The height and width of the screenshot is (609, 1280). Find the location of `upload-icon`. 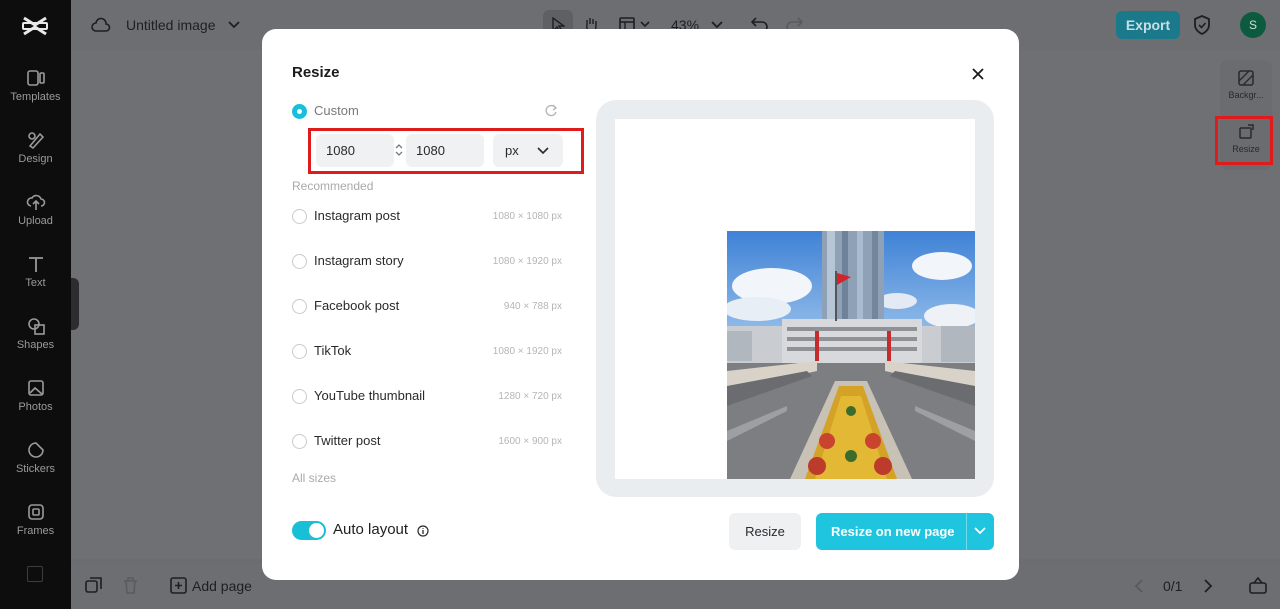

upload-icon is located at coordinates (35, 202).